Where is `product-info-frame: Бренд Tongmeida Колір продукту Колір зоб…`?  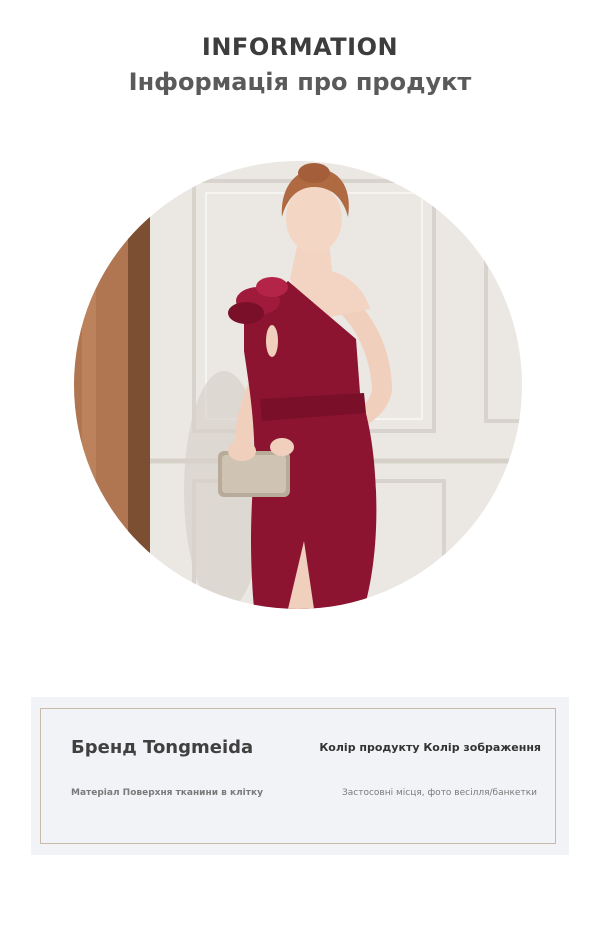
product-info-frame: Бренд Tongmeida Колір продукту Колір зоб… is located at coordinates (298, 776).